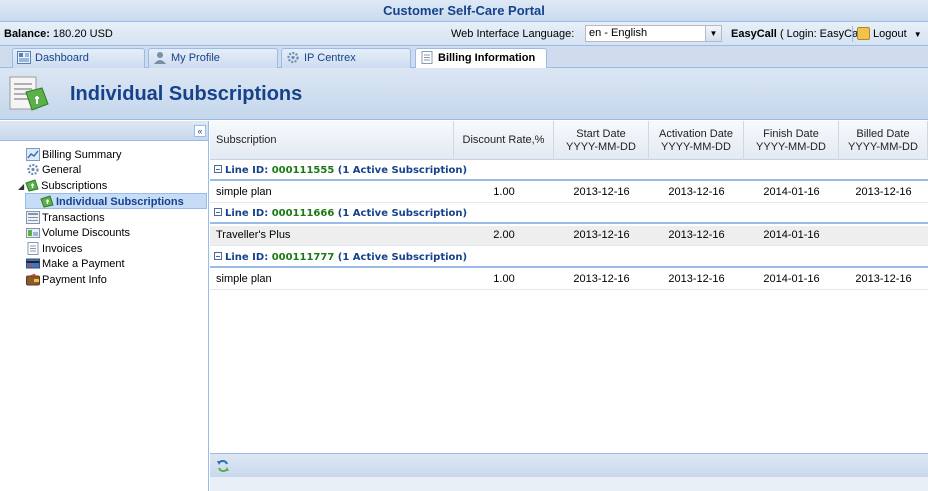 The width and height of the screenshot is (928, 491). I want to click on subscriptions-page-icon, so click(29, 93).